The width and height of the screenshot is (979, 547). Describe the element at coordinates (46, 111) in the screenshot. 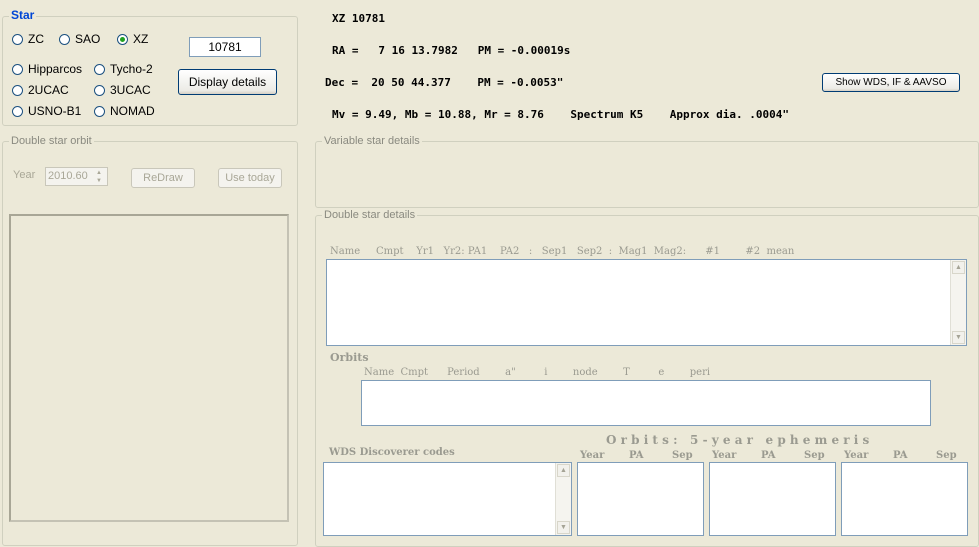

I see `radio-usnob1: USNO-B1` at that location.